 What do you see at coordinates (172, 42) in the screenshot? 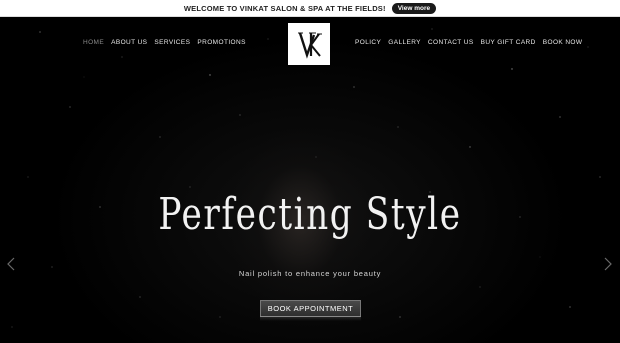
I see `nav-item-services: SERVICES` at bounding box center [172, 42].